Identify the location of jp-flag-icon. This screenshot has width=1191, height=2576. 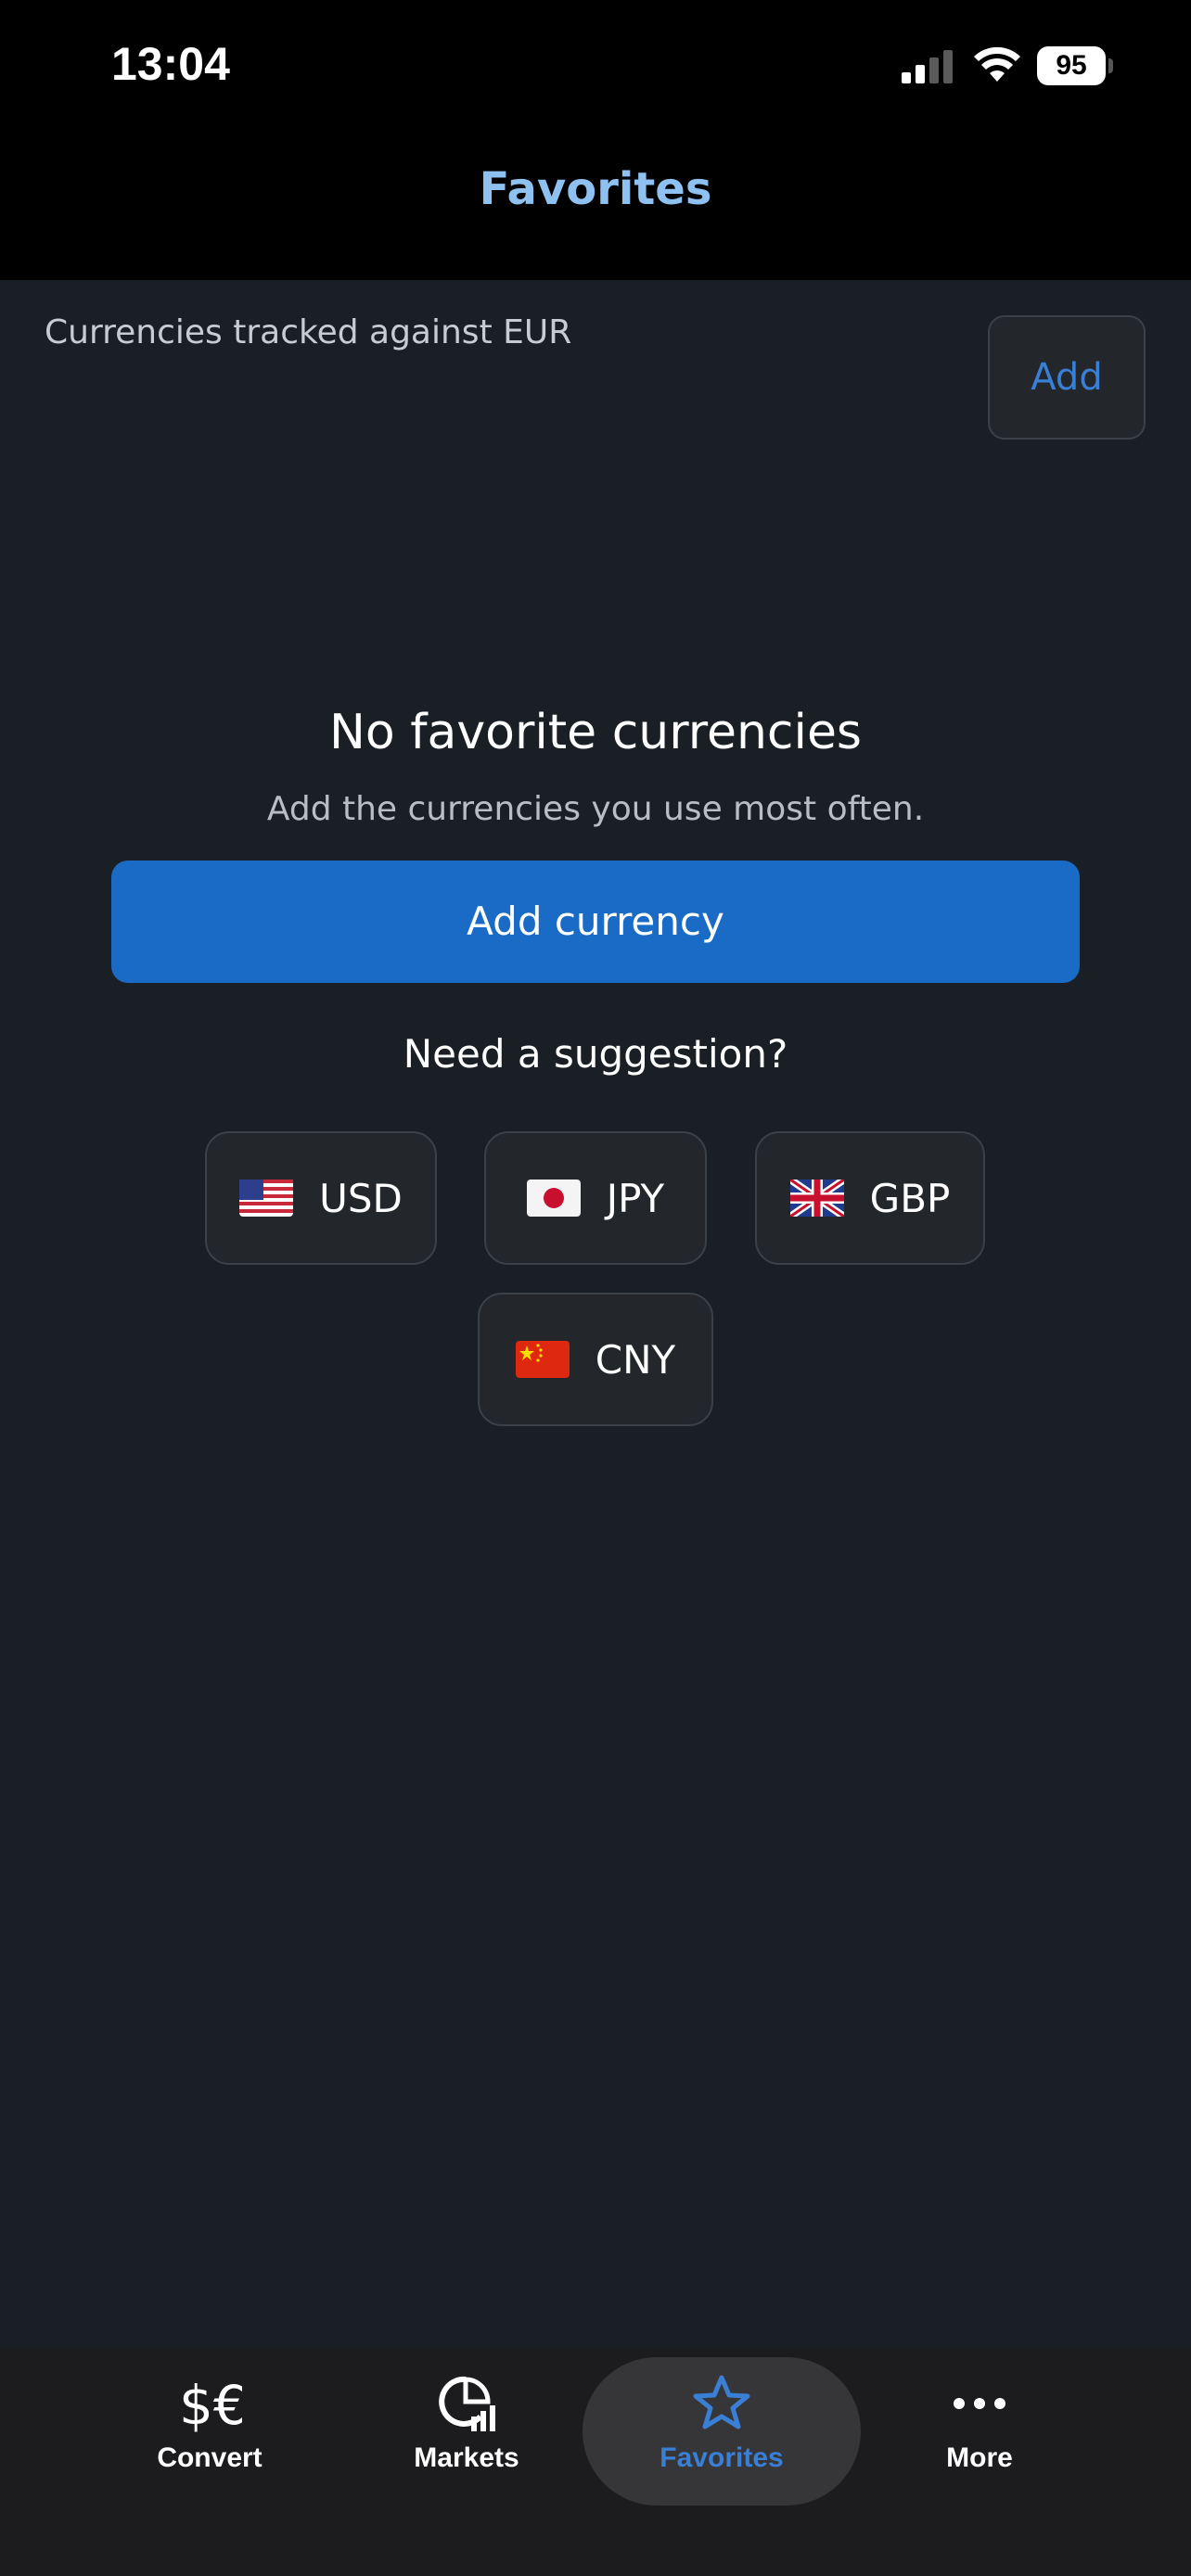
(553, 1198).